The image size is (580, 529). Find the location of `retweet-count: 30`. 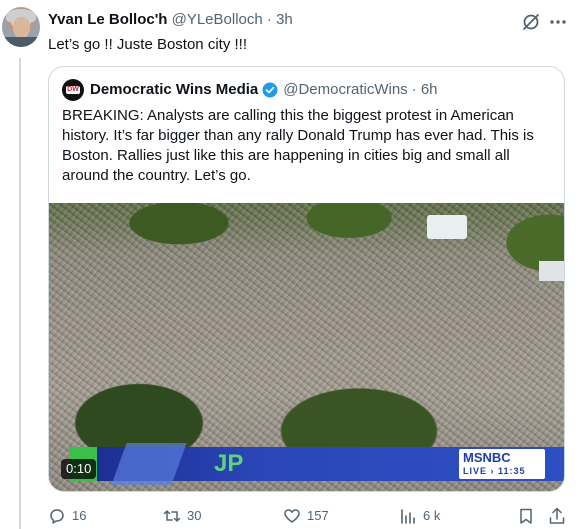

retweet-count: 30 is located at coordinates (194, 515).